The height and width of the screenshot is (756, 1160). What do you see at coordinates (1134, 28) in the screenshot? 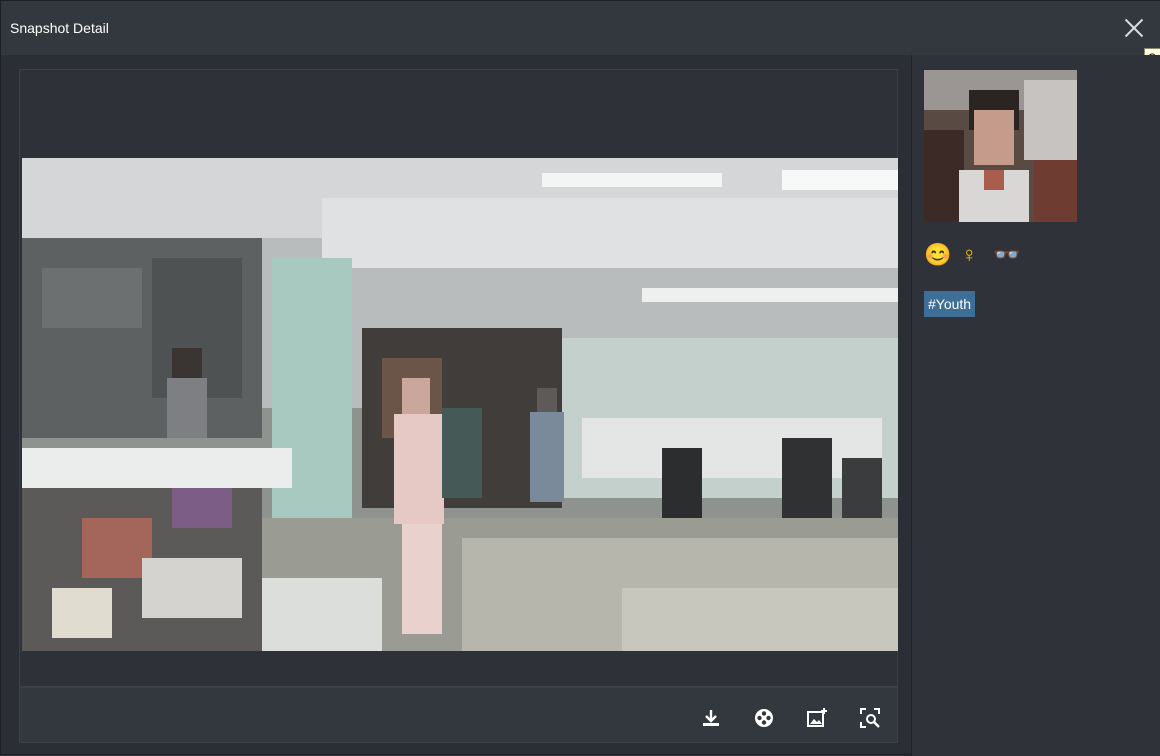
I see `close-icon` at bounding box center [1134, 28].